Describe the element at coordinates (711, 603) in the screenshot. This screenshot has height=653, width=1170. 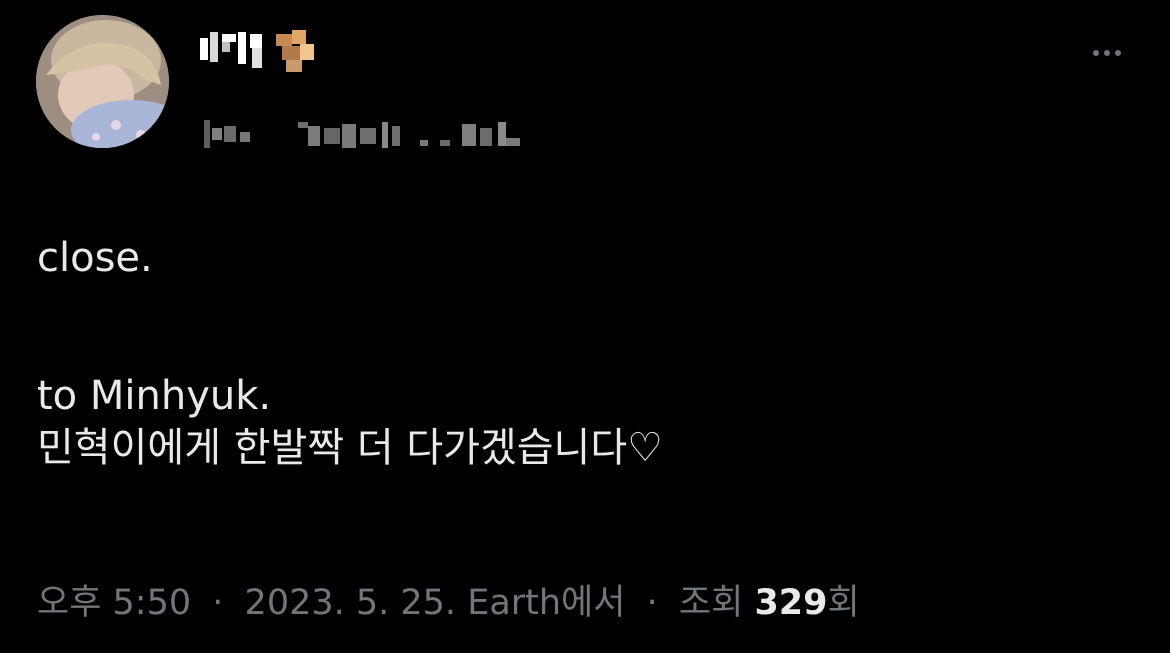
I see `views-label-prefix: 조회` at that location.